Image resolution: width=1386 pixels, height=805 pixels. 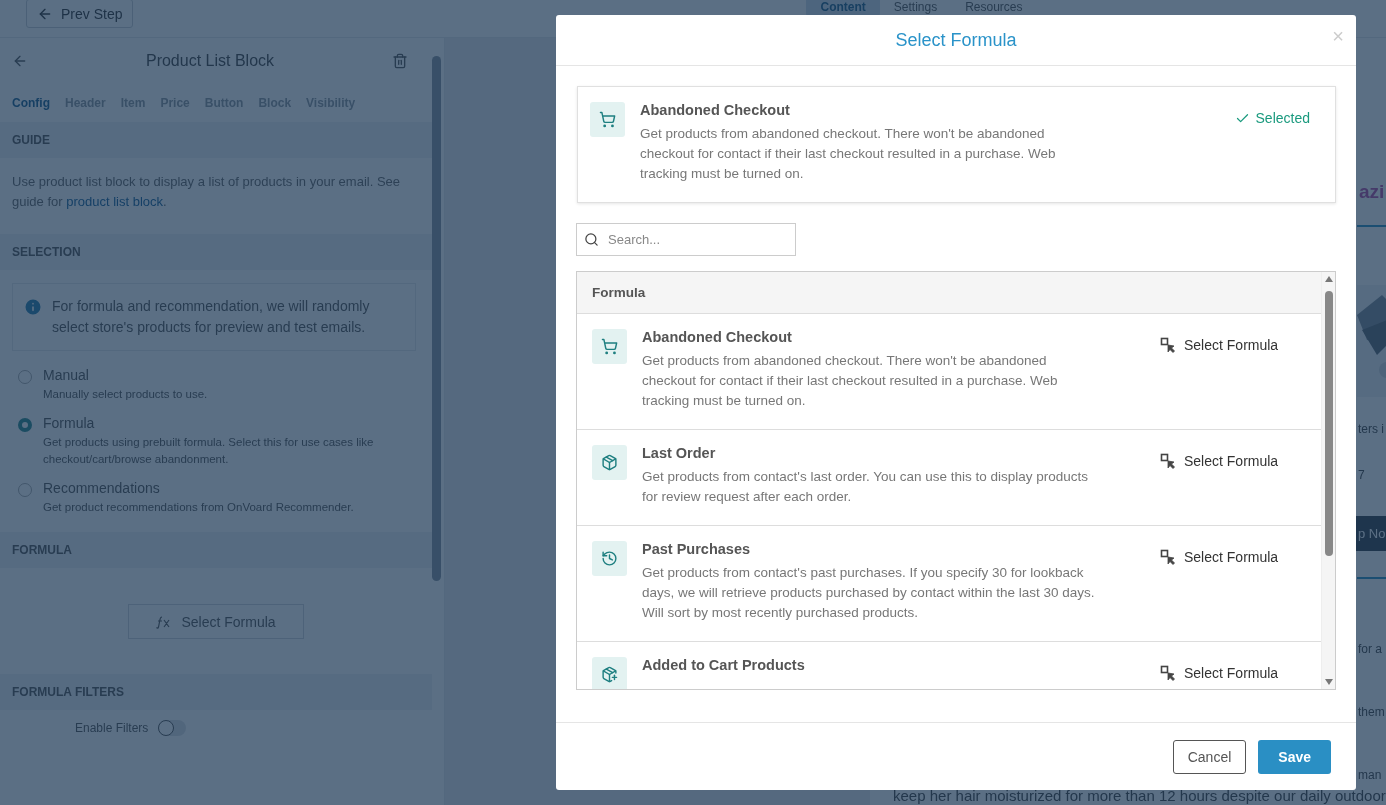 What do you see at coordinates (1361, 475) in the screenshot?
I see `preview-text: 7` at bounding box center [1361, 475].